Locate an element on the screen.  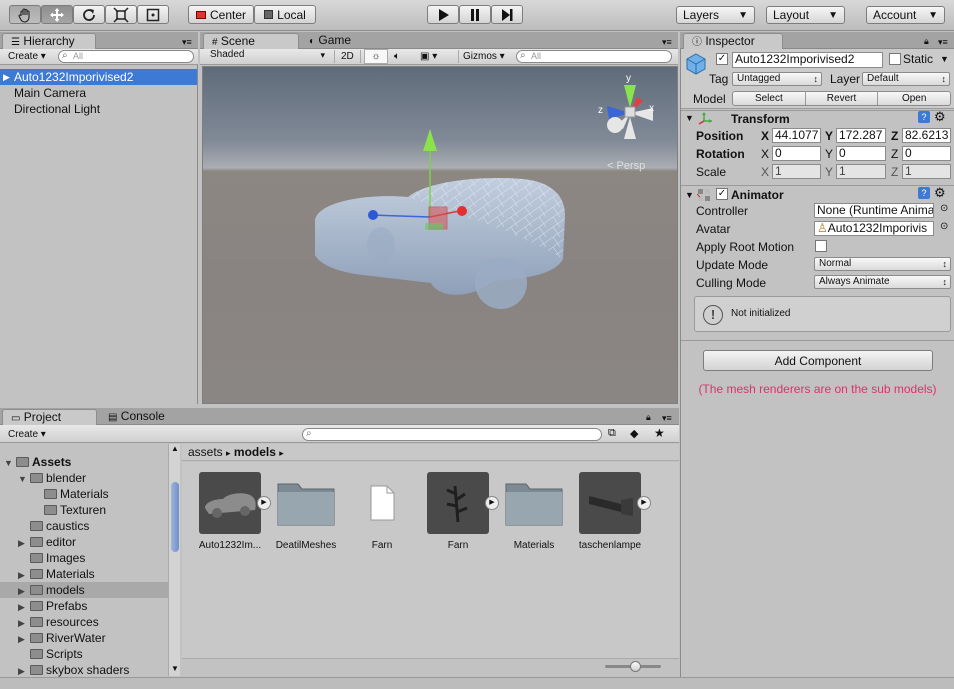
tree-item: Images is located at coordinates (84, 558).